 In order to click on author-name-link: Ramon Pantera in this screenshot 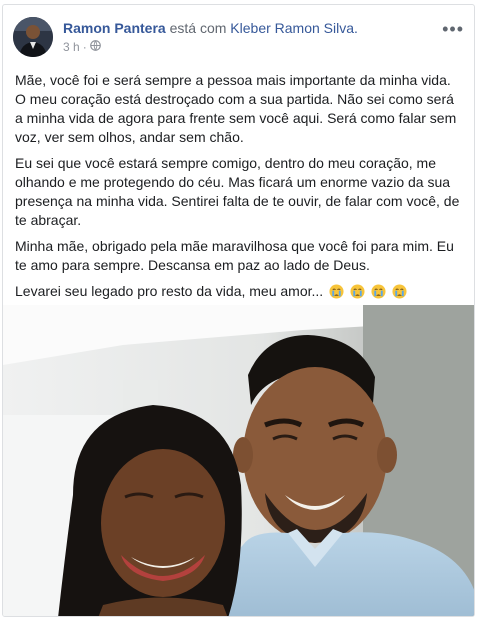, I will do `click(114, 28)`.